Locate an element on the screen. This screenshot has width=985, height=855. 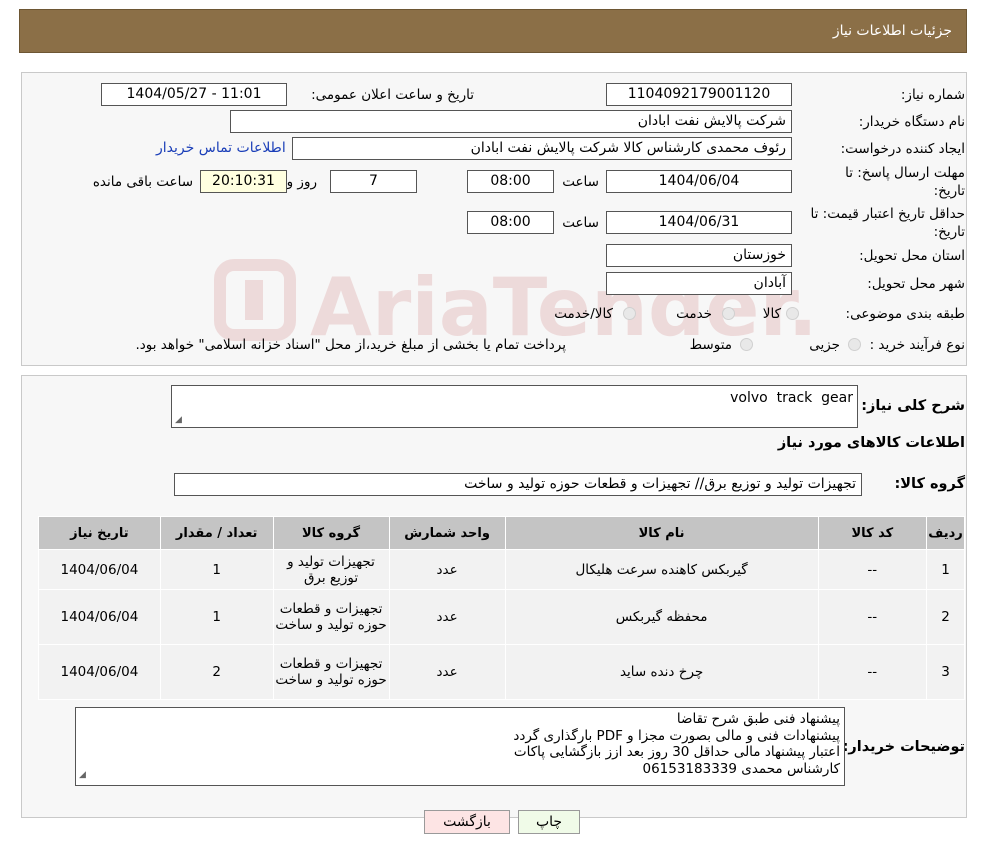
buyer-notes-label: توضیحات خریدار: is located at coordinates (903, 747).